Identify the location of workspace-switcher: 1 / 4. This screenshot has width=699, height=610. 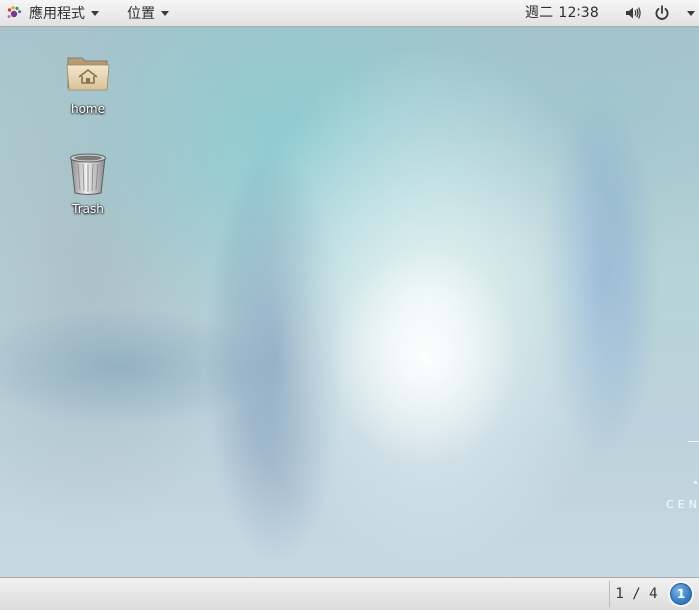
(636, 594).